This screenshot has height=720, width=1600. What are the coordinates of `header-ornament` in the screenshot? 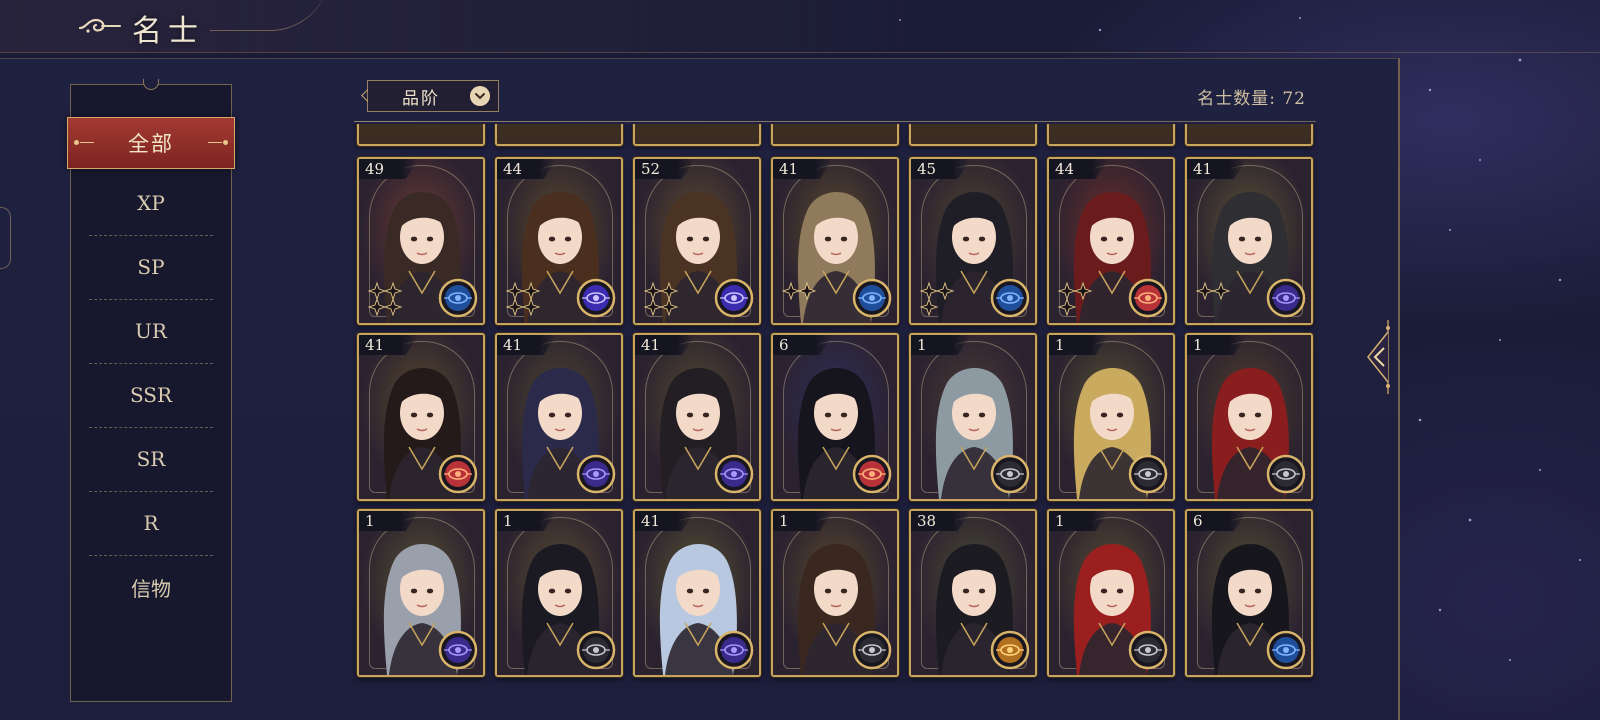 It's located at (270, 15).